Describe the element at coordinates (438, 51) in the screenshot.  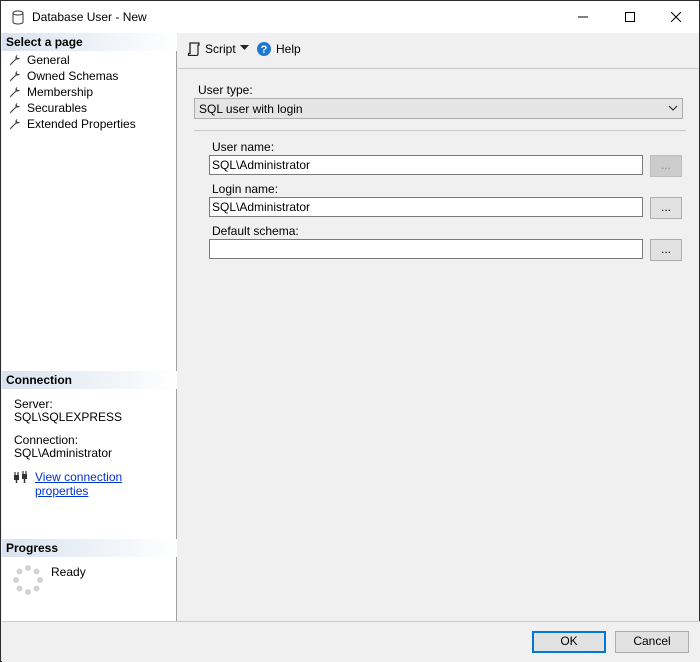
I see `toolbar: Script ? Help` at that location.